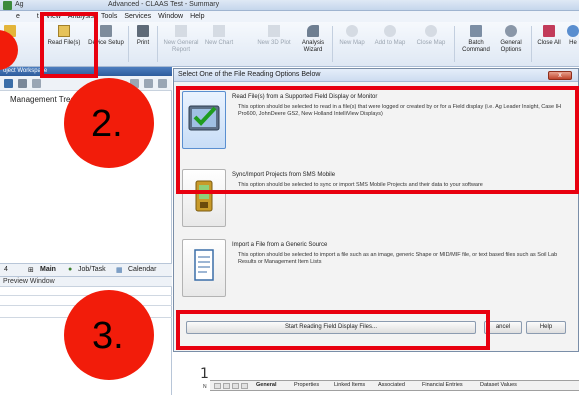 This screenshot has height=395, width=579. What do you see at coordinates (573, 44) in the screenshot?
I see `help-button: He` at bounding box center [573, 44].